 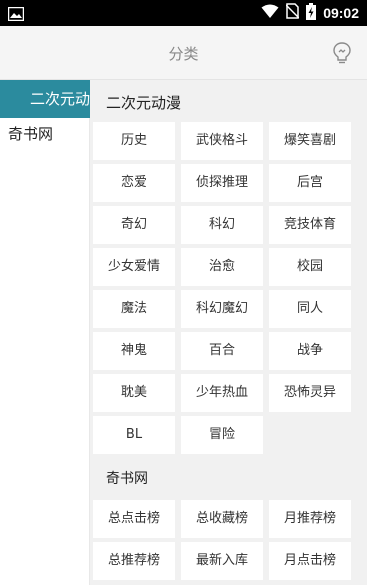 I want to click on category-tag: 恋爱, so click(x=134, y=183).